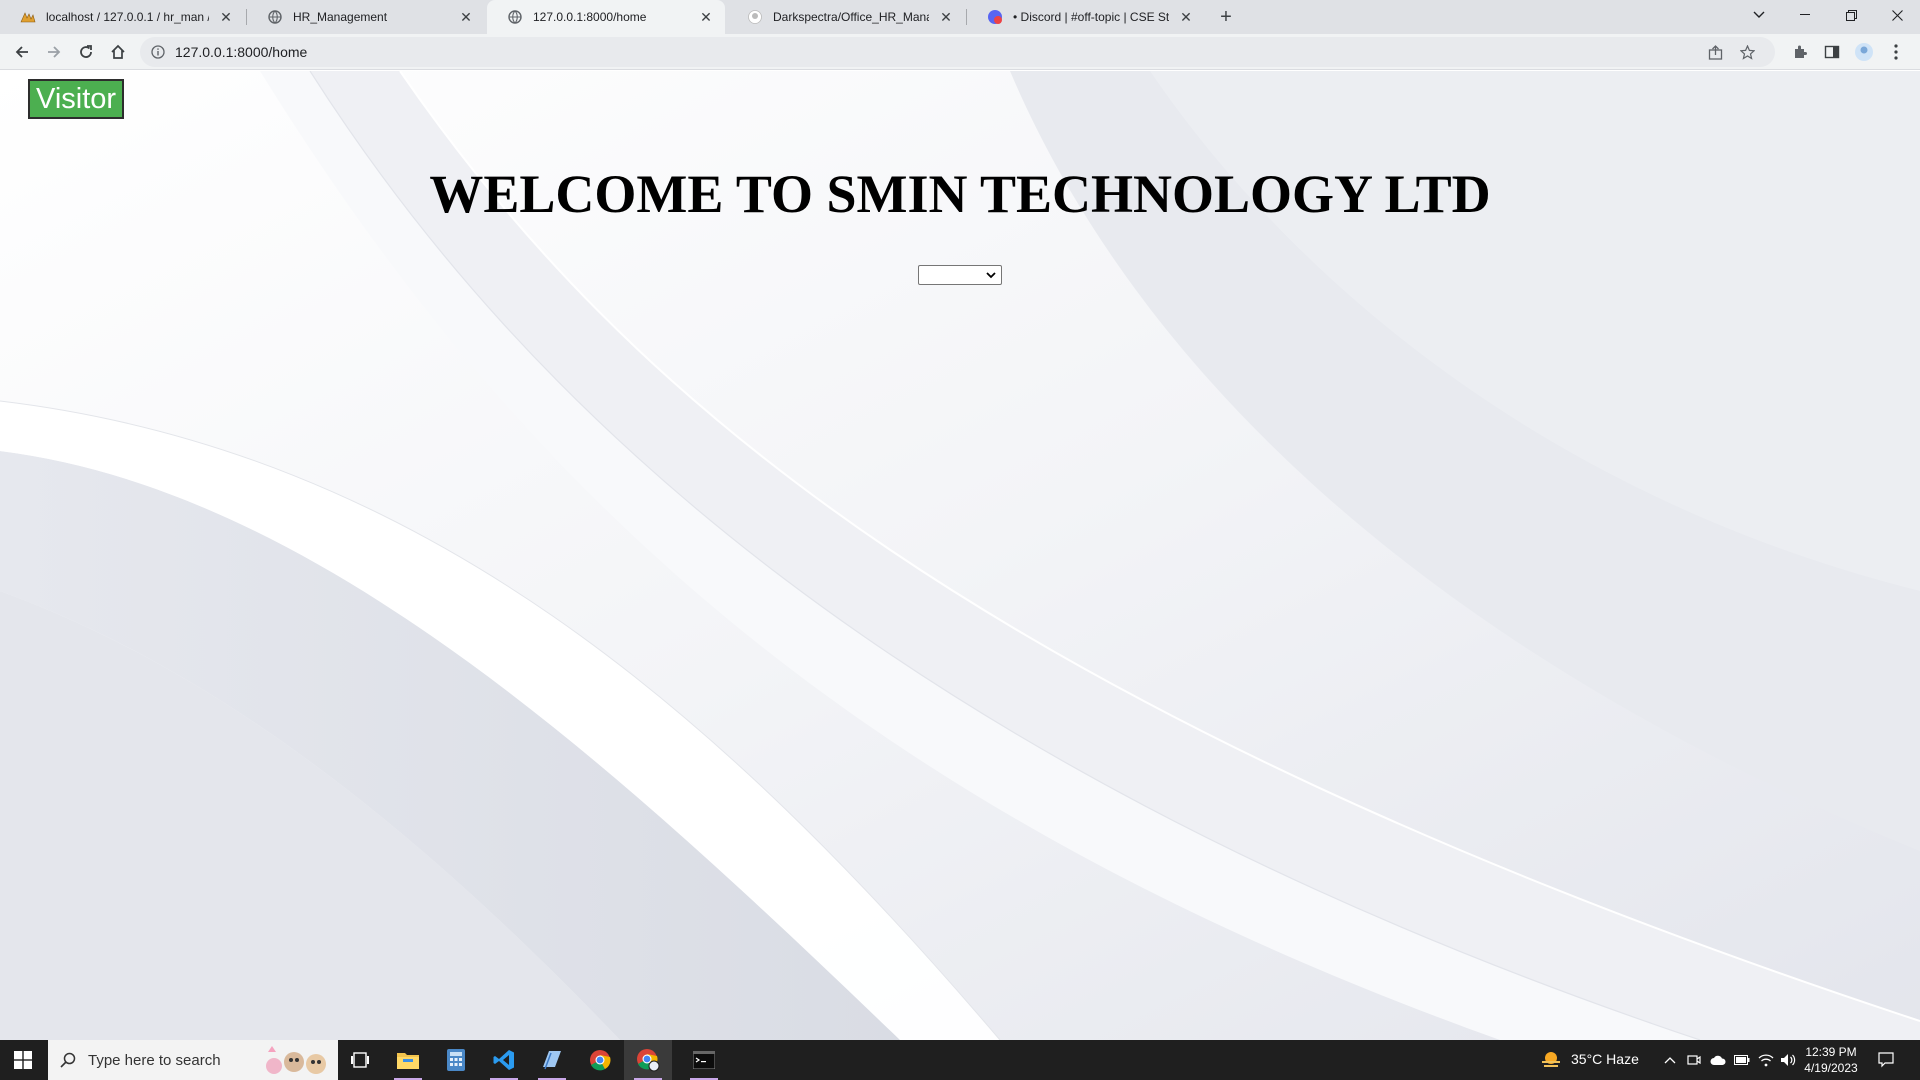 Image resolution: width=1920 pixels, height=1080 pixels. Describe the element at coordinates (158, 52) in the screenshot. I see `site-info-icon` at that location.